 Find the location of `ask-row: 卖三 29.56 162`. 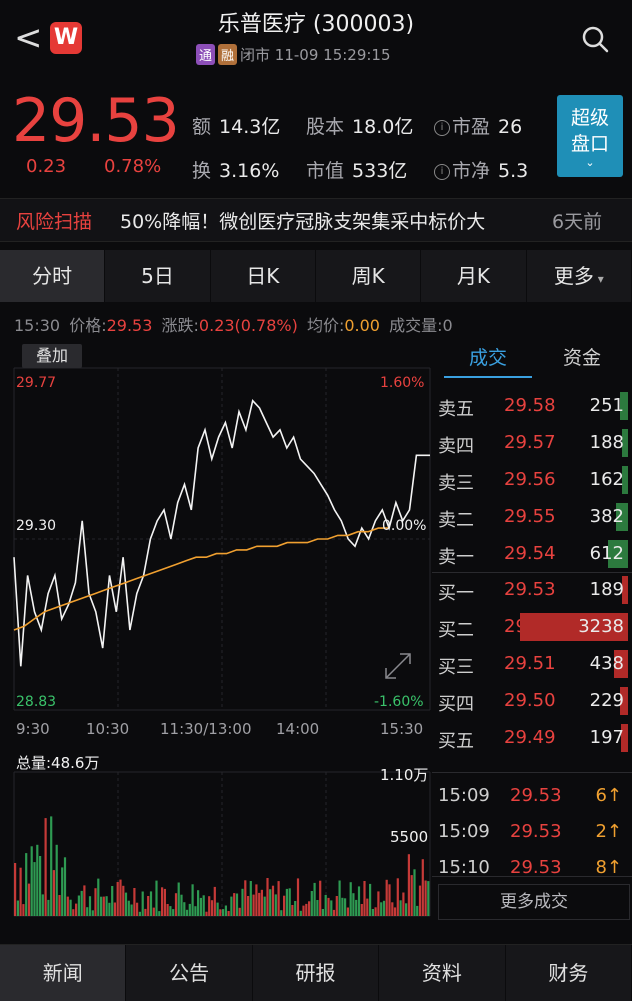

ask-row: 卖三 29.56 162 is located at coordinates (530, 480).